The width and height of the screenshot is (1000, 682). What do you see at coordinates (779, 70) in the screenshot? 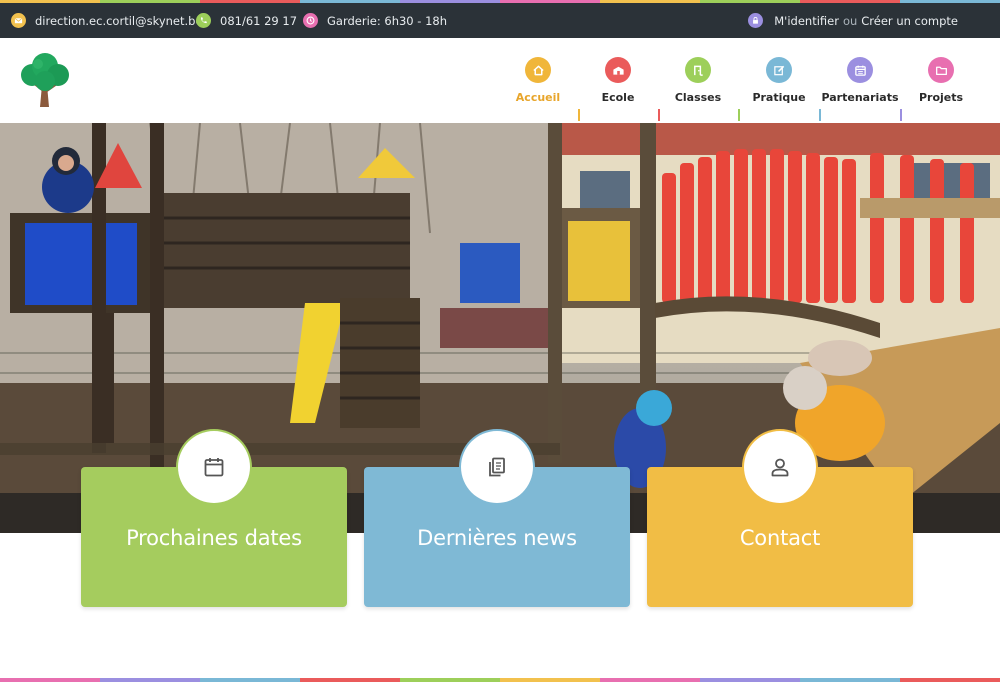
I see `edit-icon` at bounding box center [779, 70].